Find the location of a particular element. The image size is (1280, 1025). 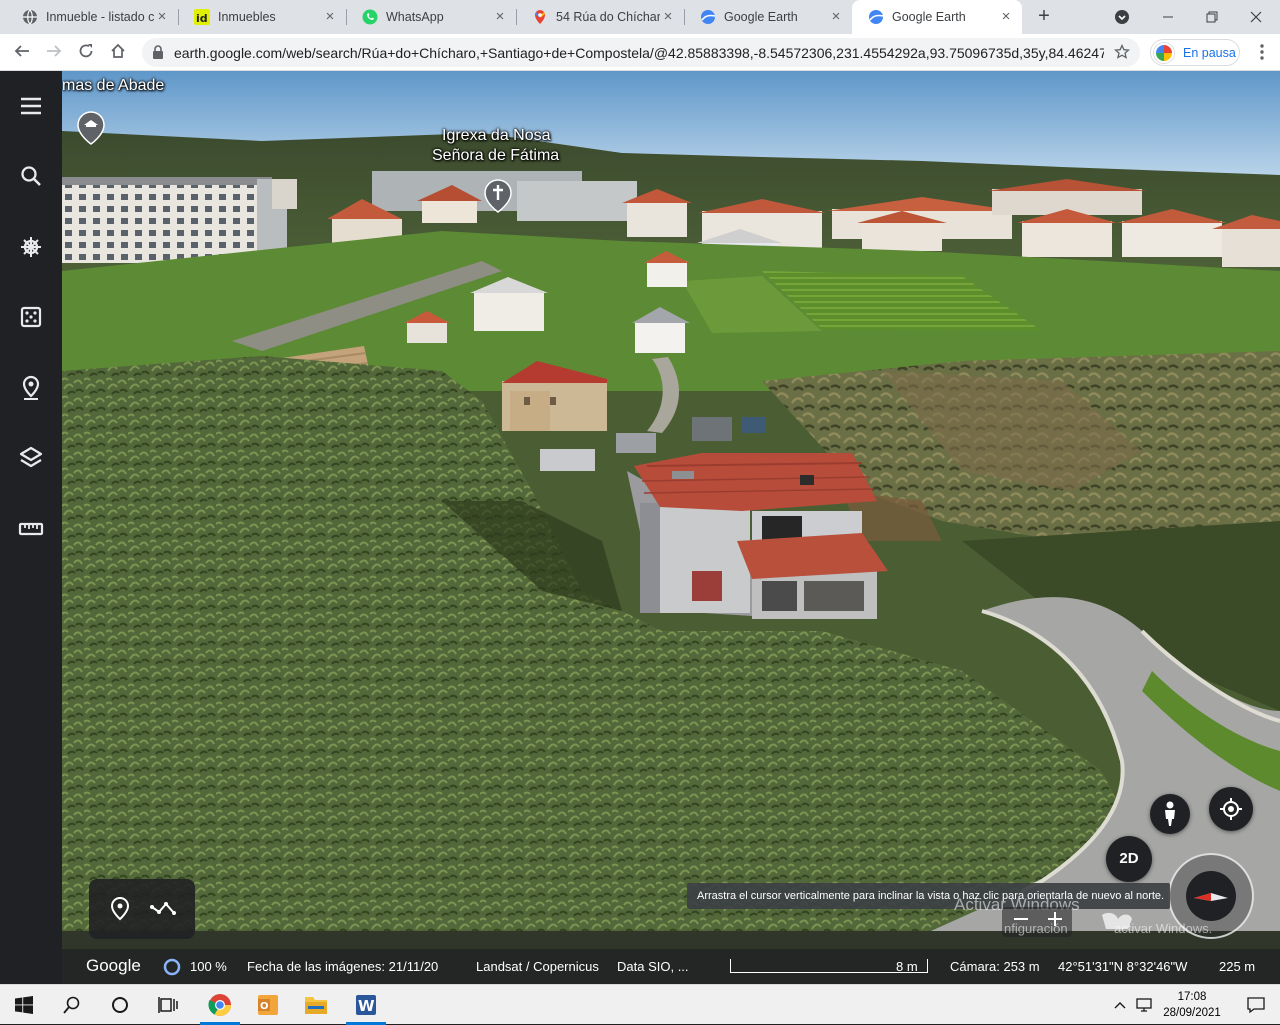

imagery-sources: Landsat / Copernicus is located at coordinates (537, 966).